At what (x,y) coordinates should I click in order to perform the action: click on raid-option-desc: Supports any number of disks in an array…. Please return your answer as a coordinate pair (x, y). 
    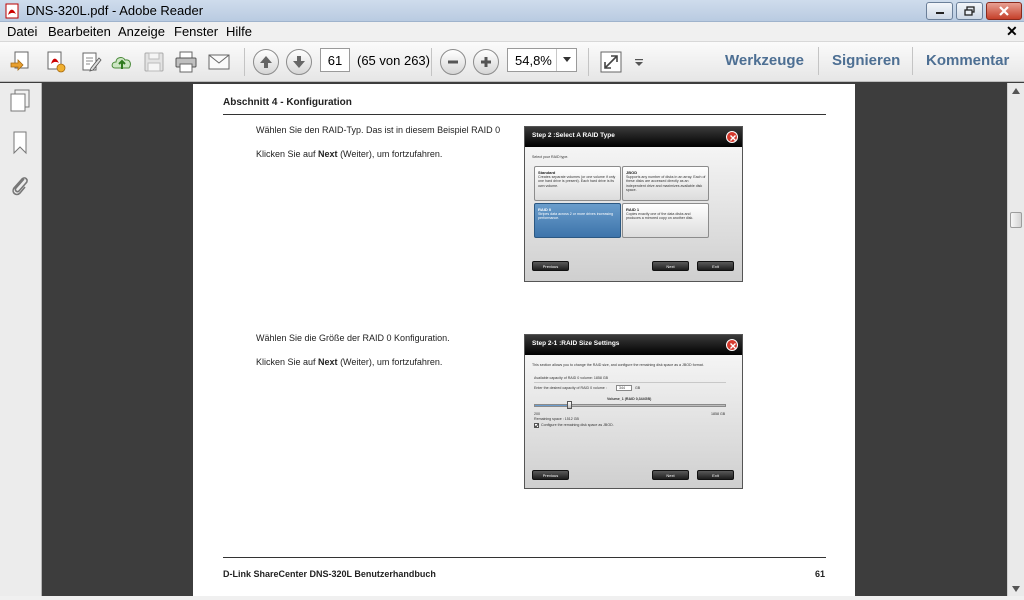
    Looking at the image, I should click on (666, 184).